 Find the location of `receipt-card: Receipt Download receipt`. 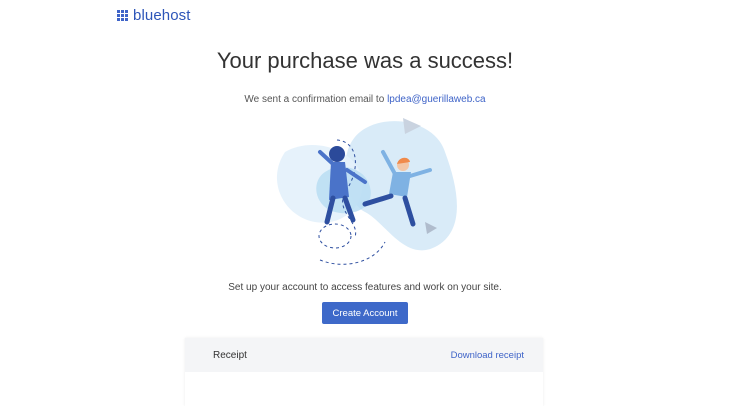

receipt-card: Receipt Download receipt is located at coordinates (364, 372).